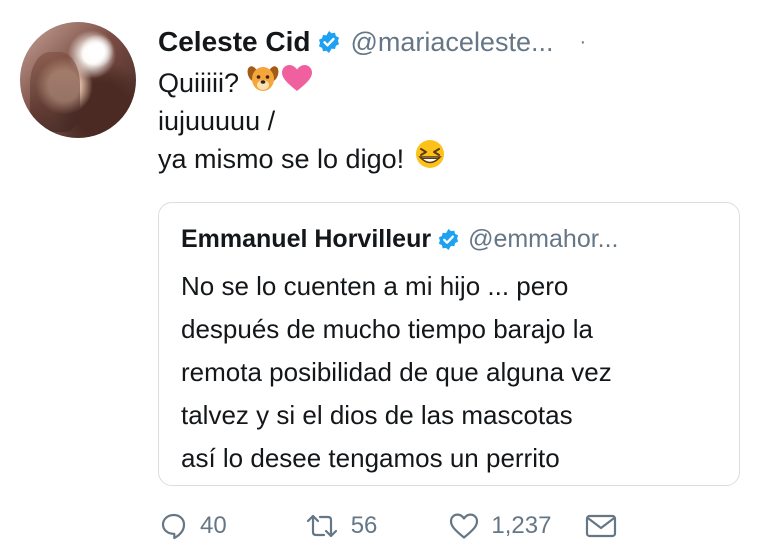 The image size is (767, 557). Describe the element at coordinates (370, 458) in the screenshot. I see `quoted-tweet-line: así lo desee tengamos un perrito` at that location.